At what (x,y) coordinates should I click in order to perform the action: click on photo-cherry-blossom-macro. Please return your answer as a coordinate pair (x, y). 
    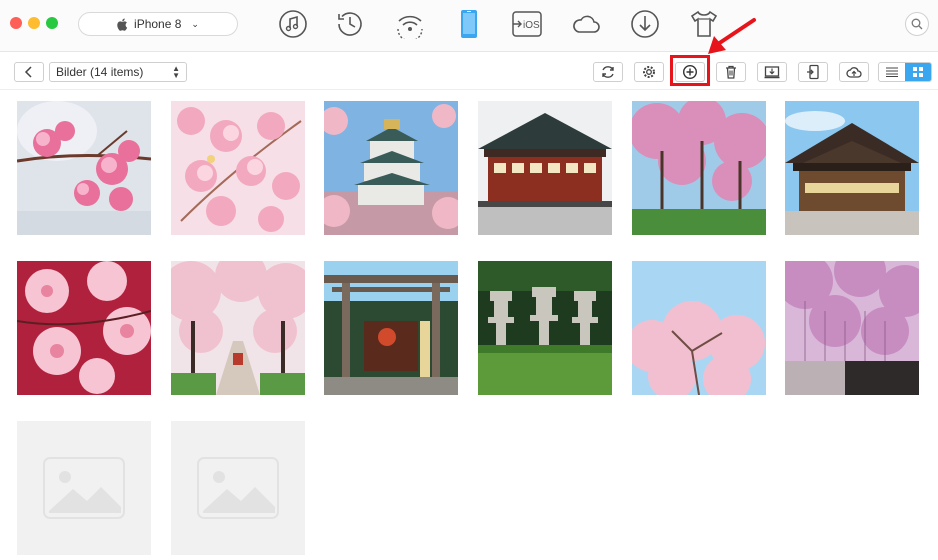
    Looking at the image, I should click on (84, 328).